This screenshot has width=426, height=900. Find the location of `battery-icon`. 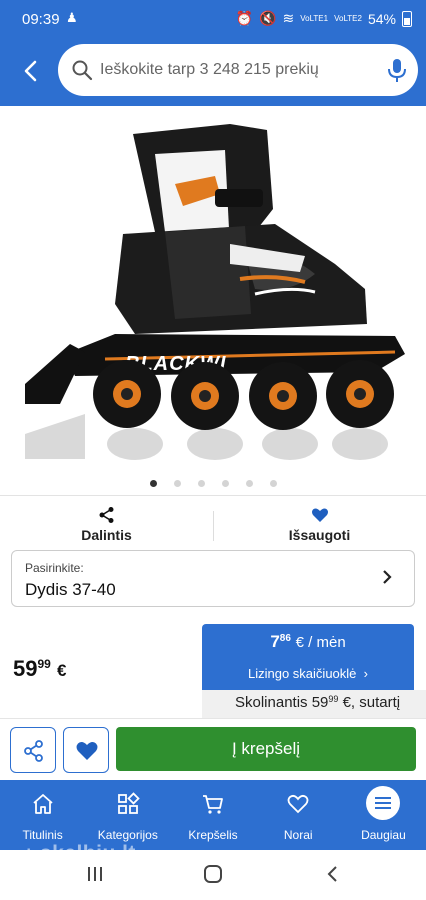

battery-icon is located at coordinates (407, 18).